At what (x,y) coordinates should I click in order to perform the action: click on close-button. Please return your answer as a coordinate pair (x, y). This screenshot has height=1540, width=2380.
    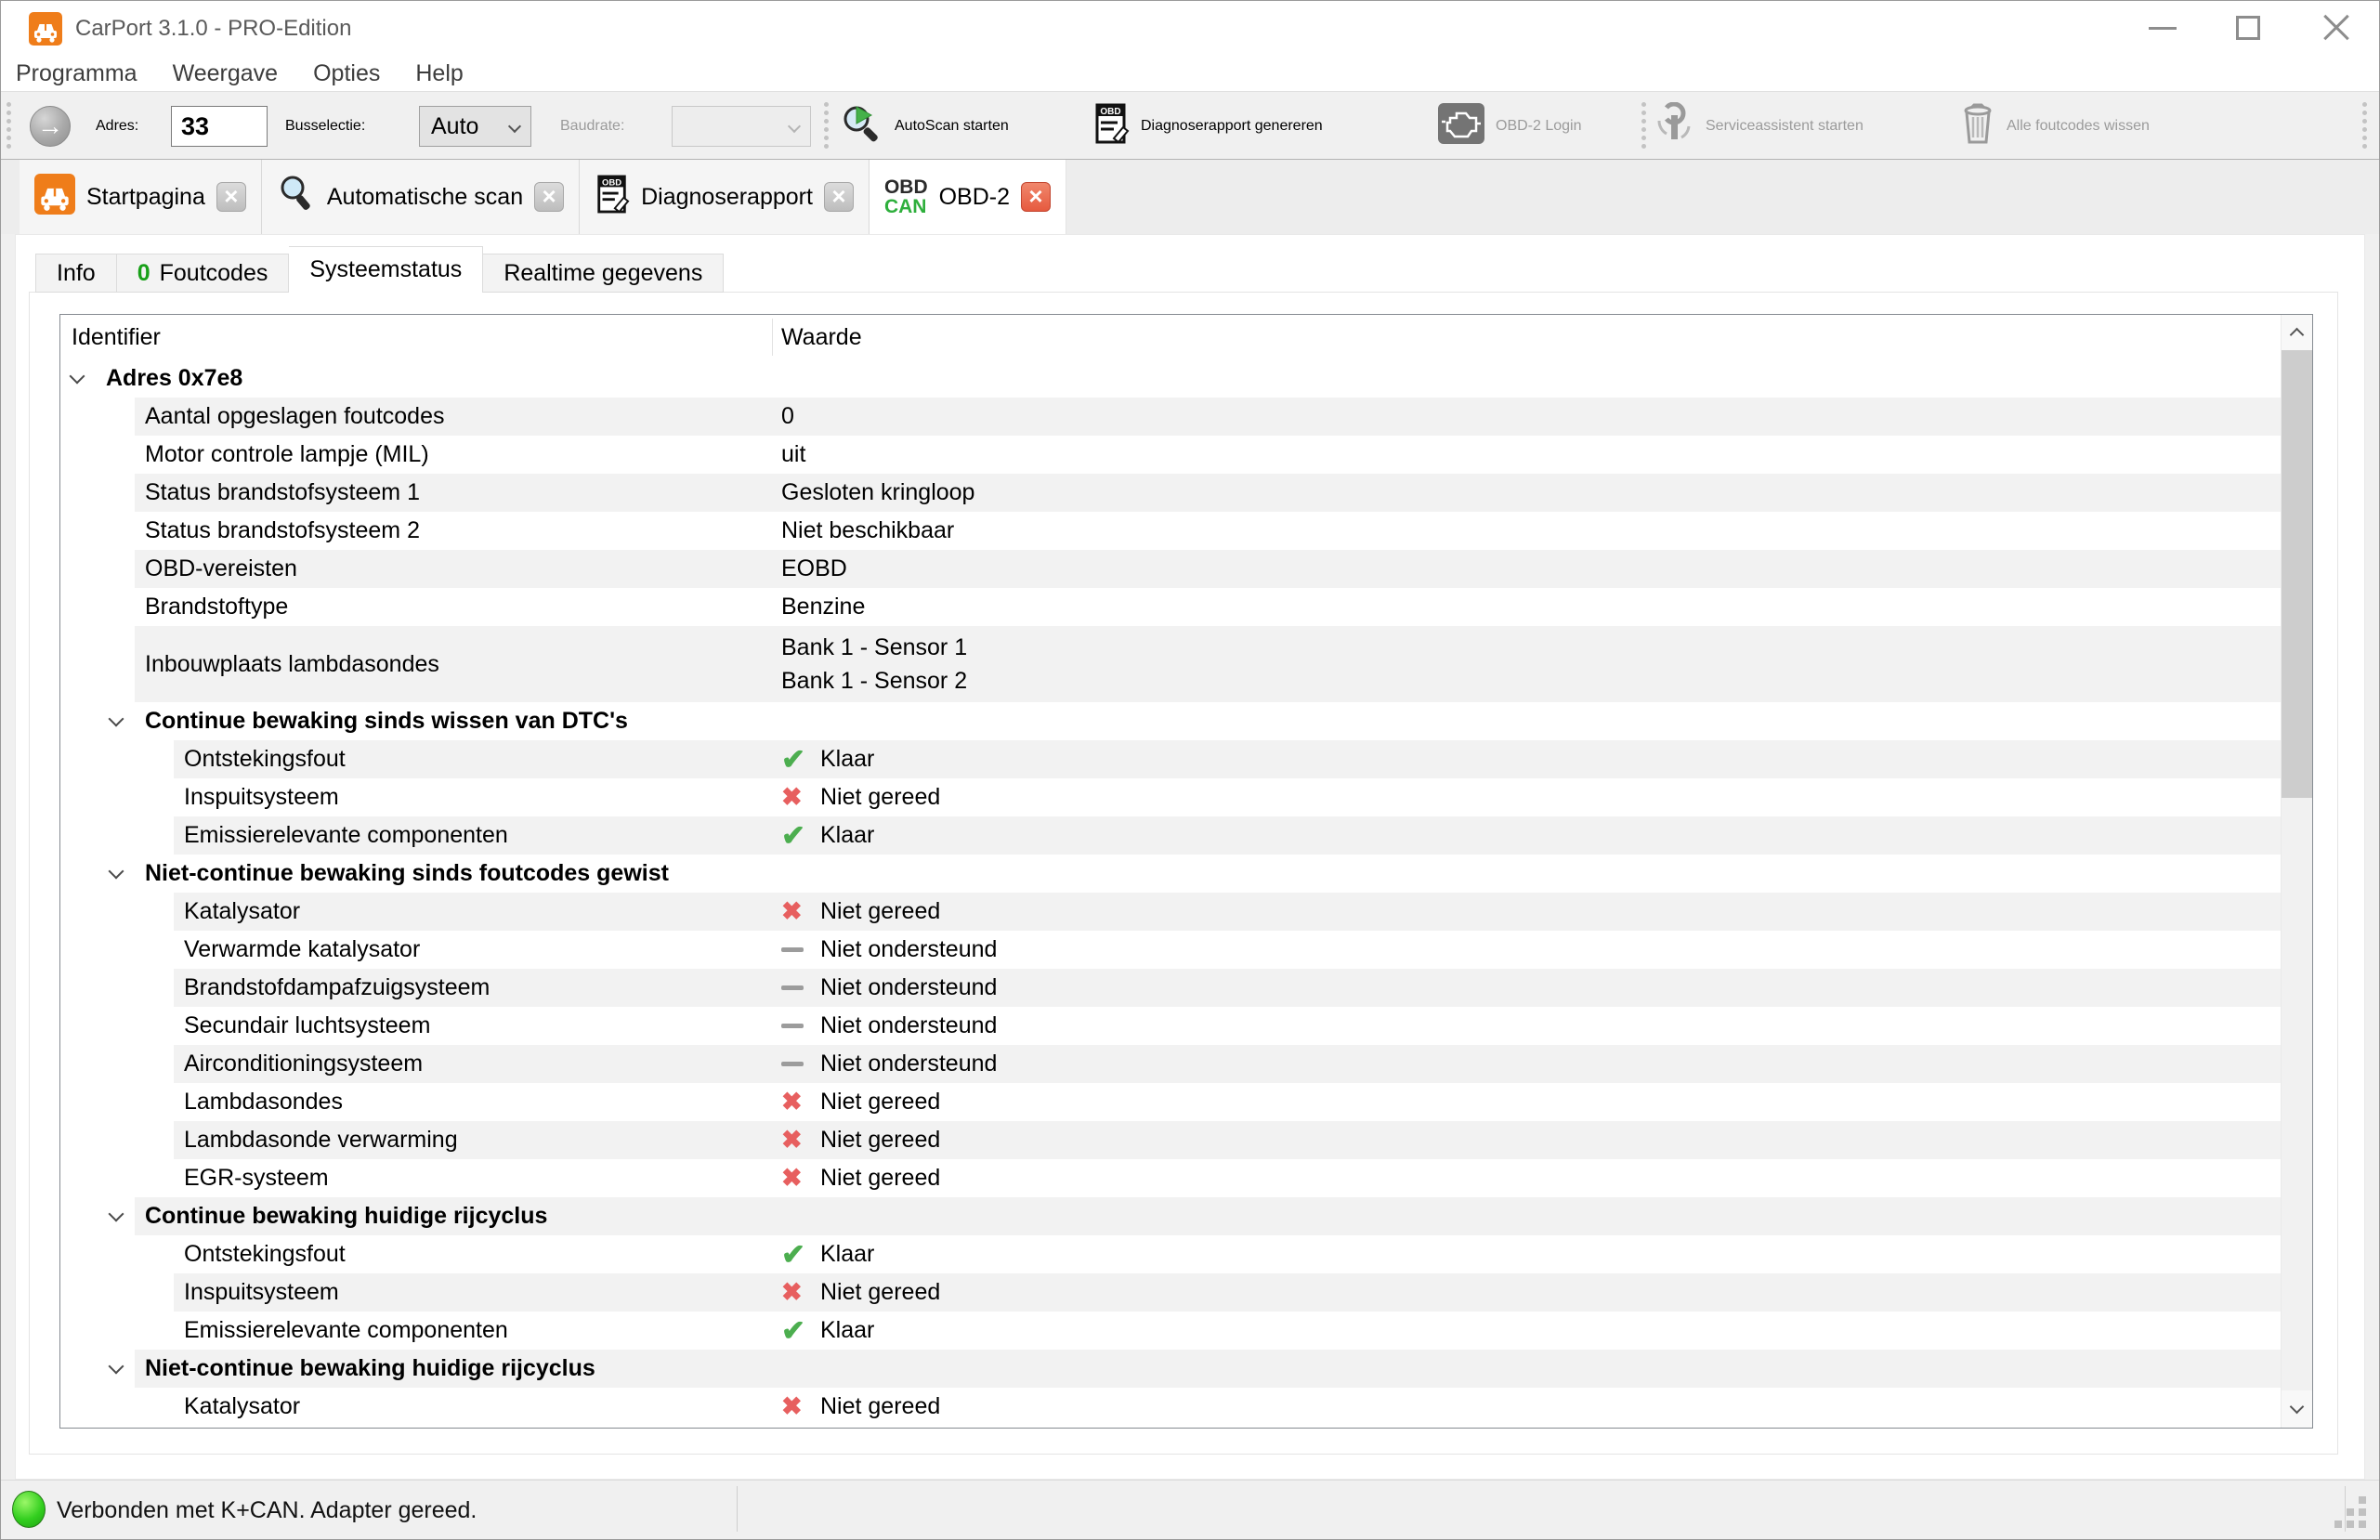
    Looking at the image, I should click on (2335, 28).